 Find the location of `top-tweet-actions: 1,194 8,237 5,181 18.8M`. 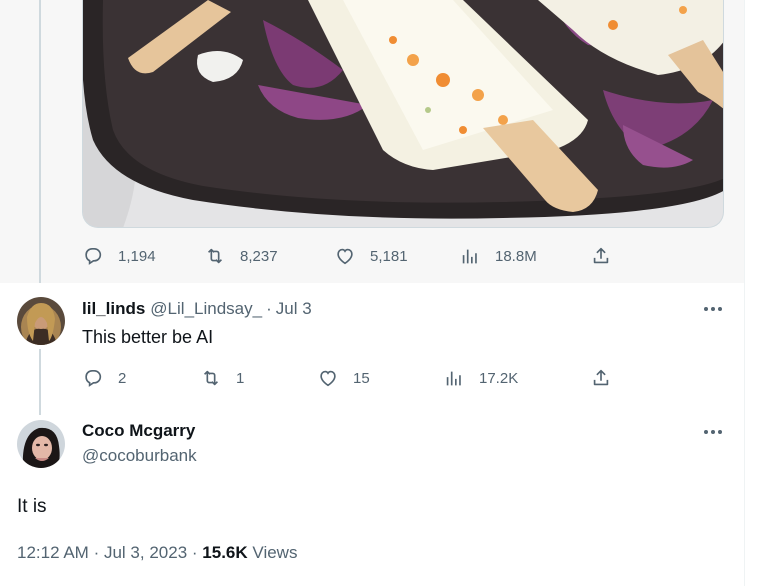

top-tweet-actions: 1,194 8,237 5,181 18.8M is located at coordinates (362, 256).